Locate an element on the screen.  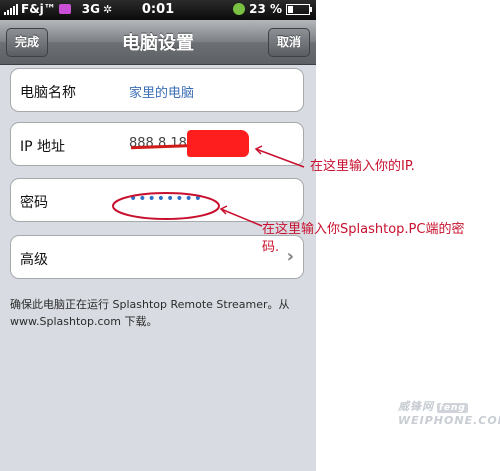
password-arrow is located at coordinates (241, 217).